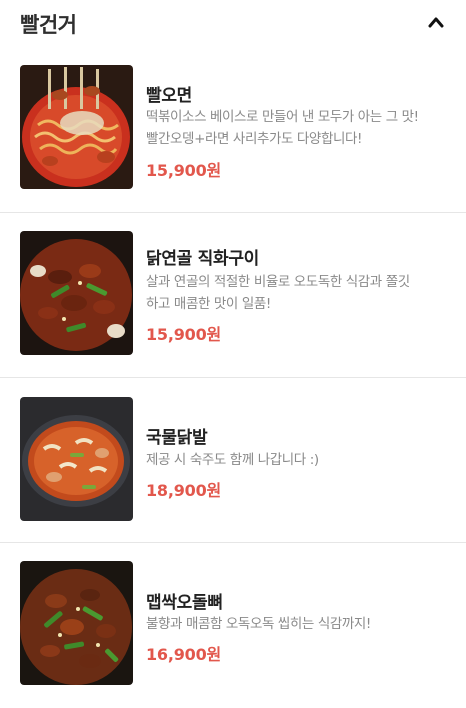  Describe the element at coordinates (177, 438) in the screenshot. I see `menu-item-name: 국물닭발` at that location.